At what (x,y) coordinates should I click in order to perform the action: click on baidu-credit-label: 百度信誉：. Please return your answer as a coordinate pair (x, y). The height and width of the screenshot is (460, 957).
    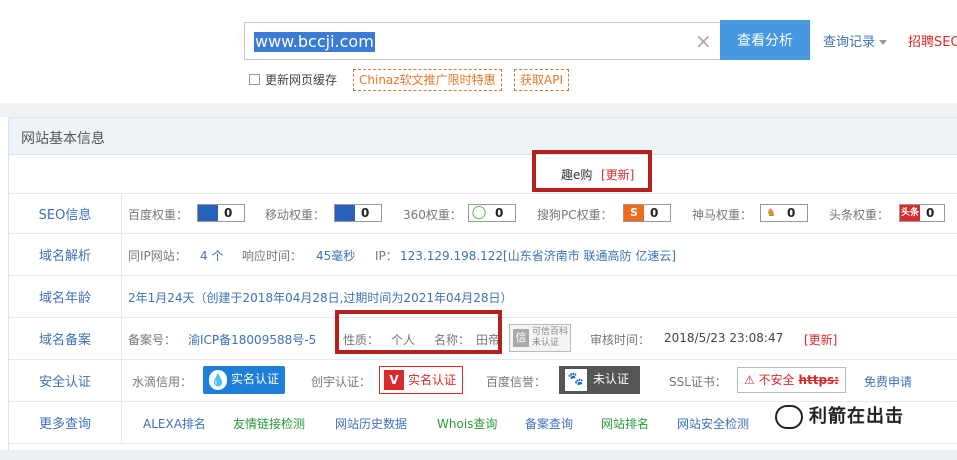
    Looking at the image, I should click on (516, 382).